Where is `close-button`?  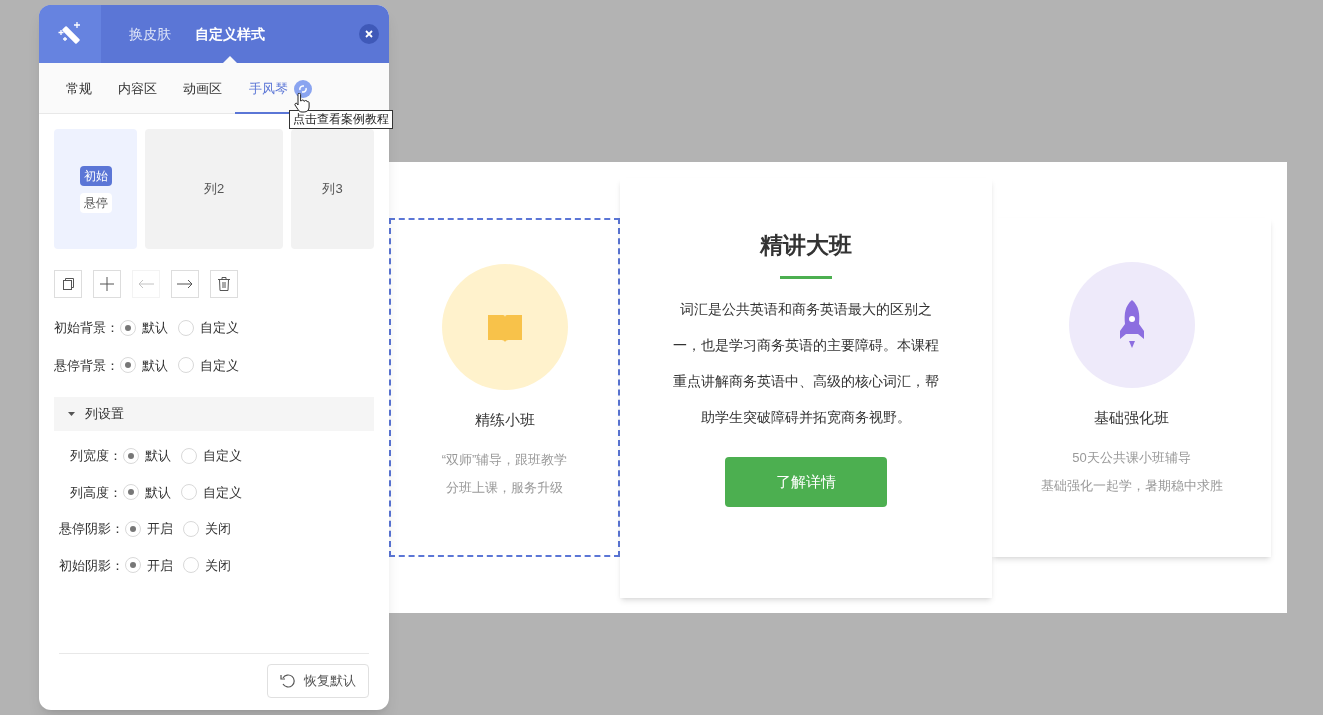 close-button is located at coordinates (369, 34).